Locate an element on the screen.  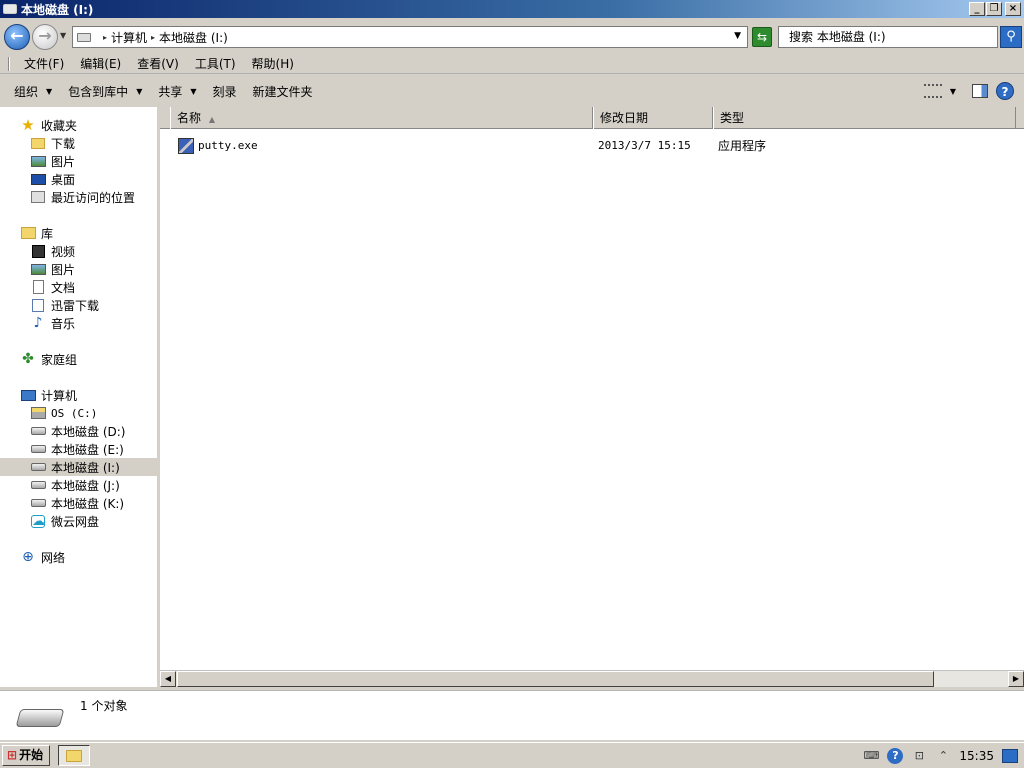
horizontal-scrollbar: ◀ ▶ is located at coordinates (592, 678).